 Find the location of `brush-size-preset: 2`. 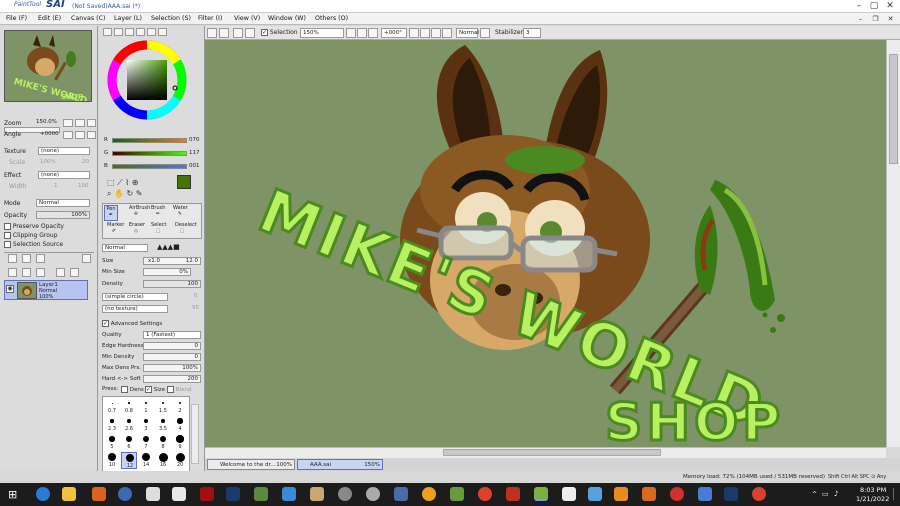

brush-size-preset: 2 is located at coordinates (180, 406).